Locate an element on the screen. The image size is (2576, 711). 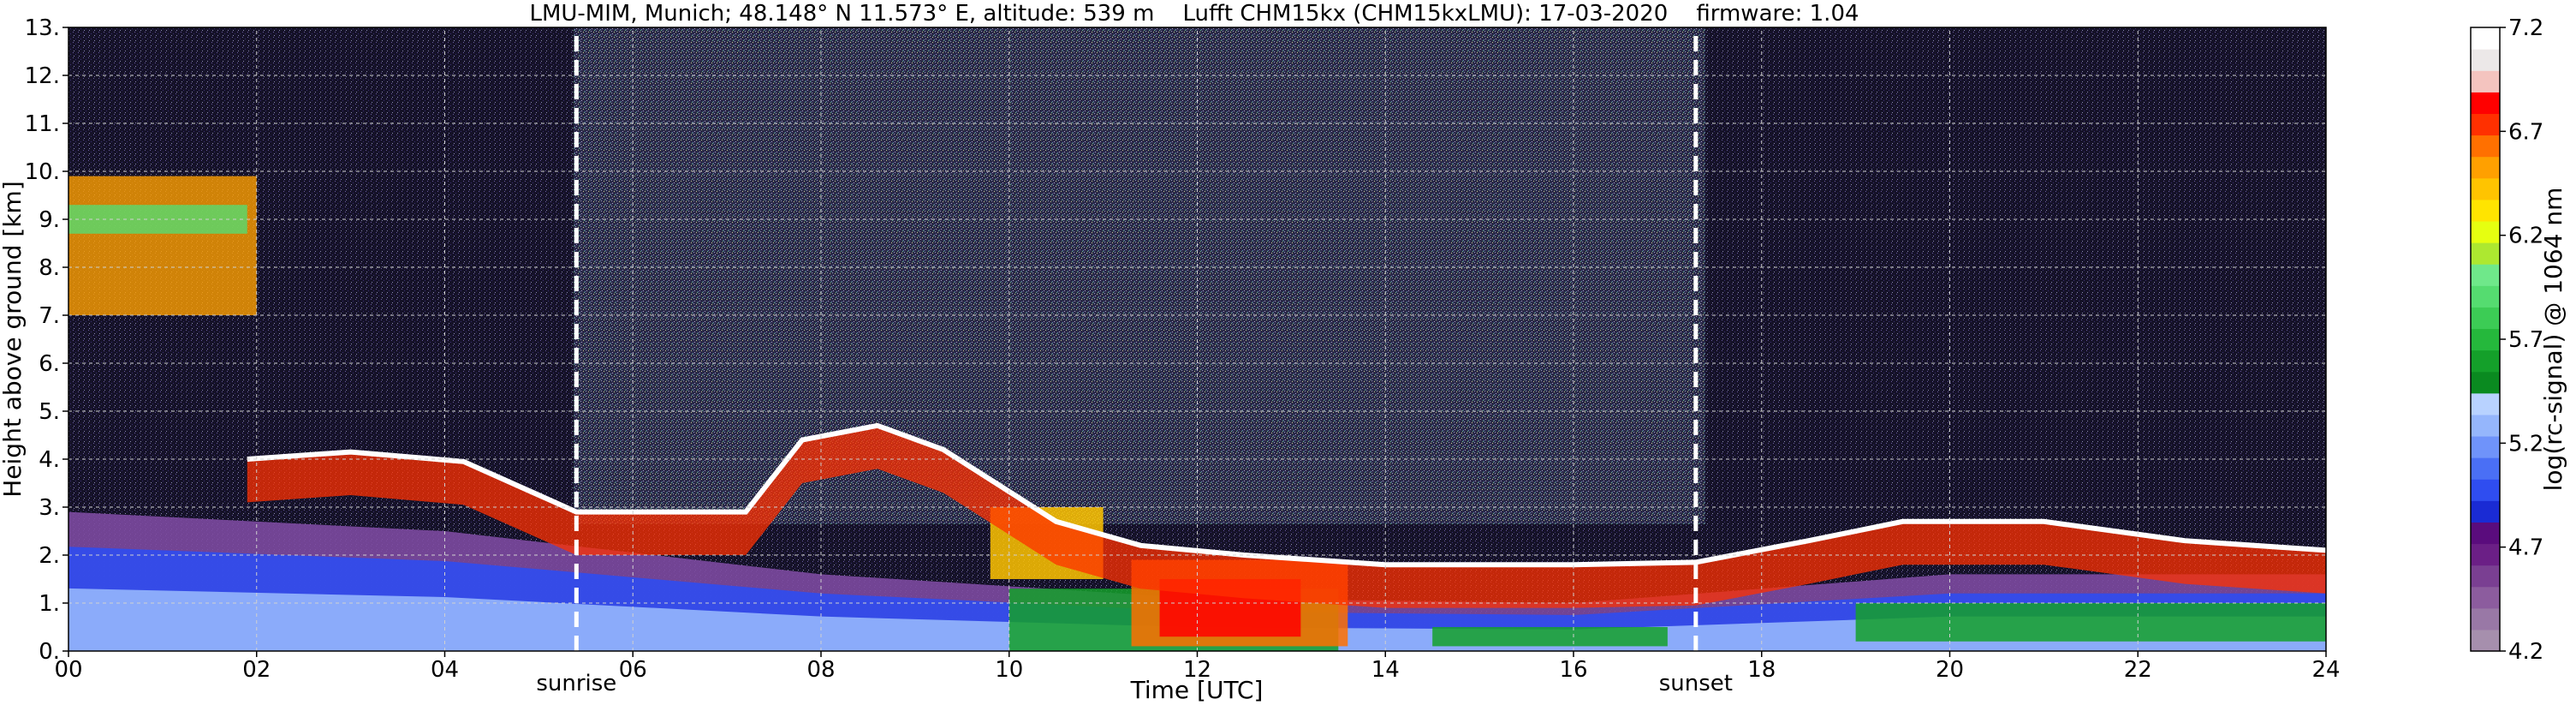
y-tick-label: 5. is located at coordinates (49, 412).